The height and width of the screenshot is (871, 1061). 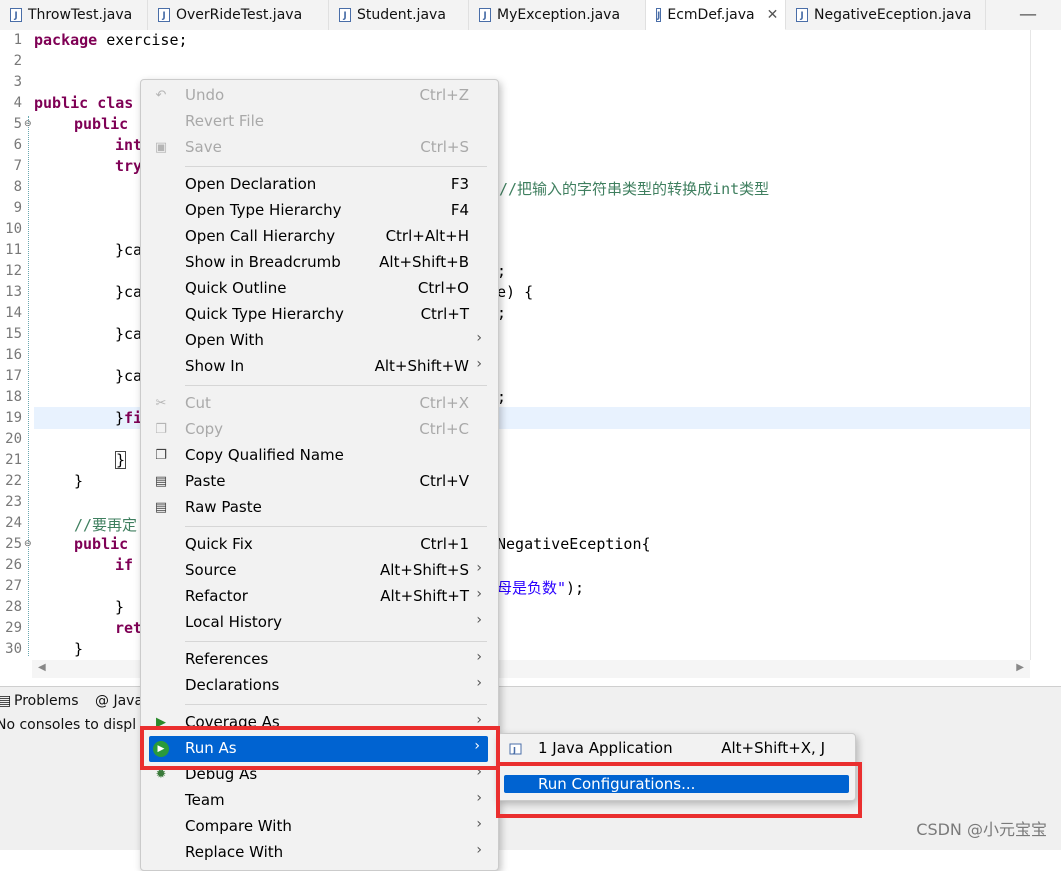 I want to click on menu-item-open-type-hierarchy: Open Type Hierarchy F4, so click(x=319, y=211).